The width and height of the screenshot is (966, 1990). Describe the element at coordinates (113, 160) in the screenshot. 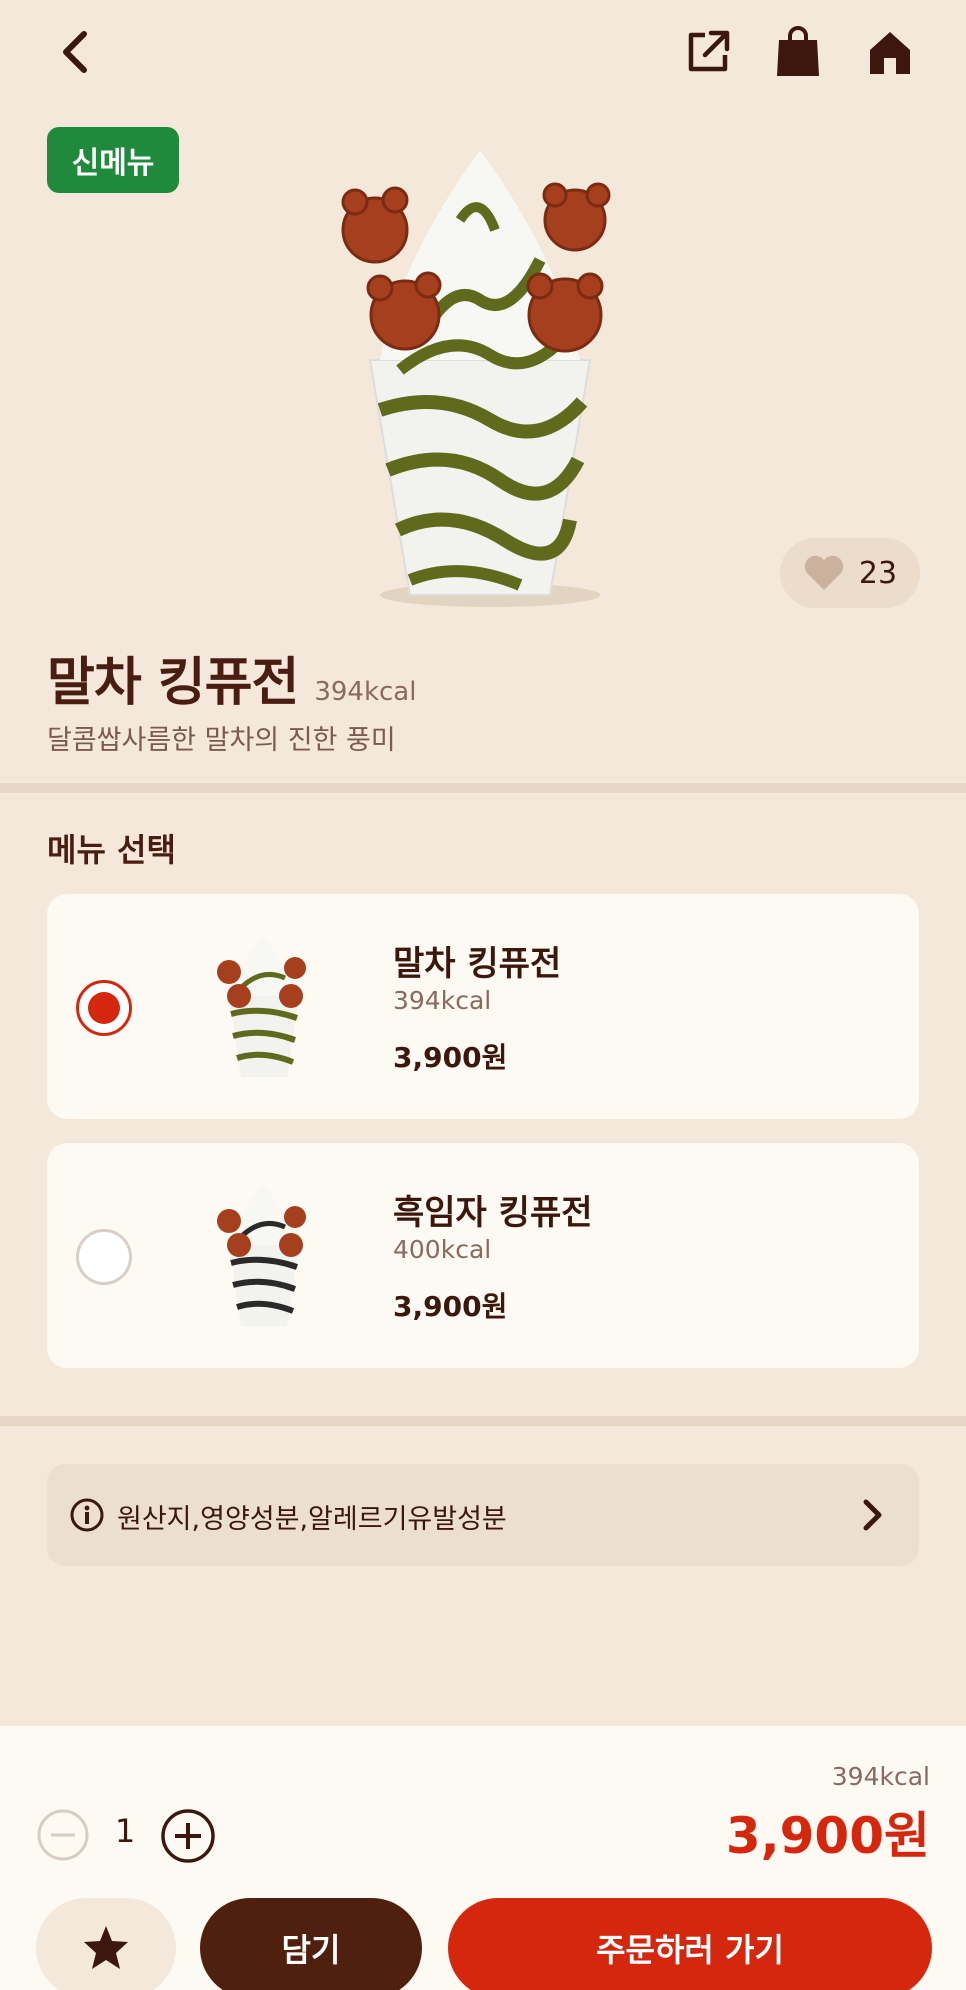

I see `new-menu-badge: 신메뉴` at that location.